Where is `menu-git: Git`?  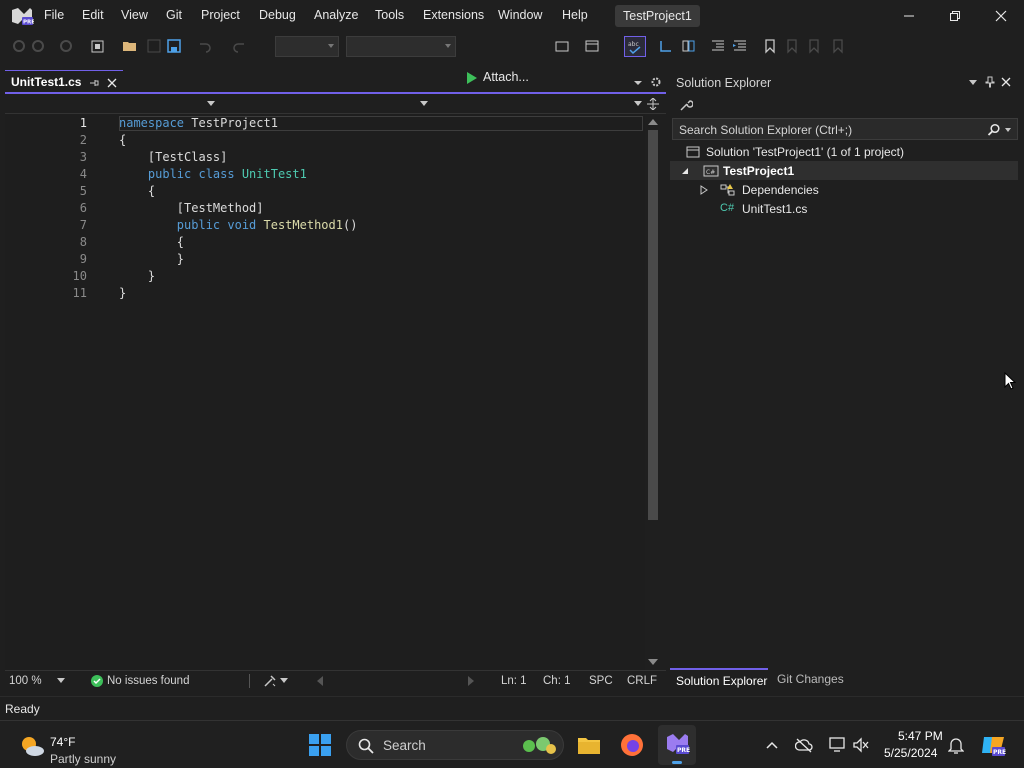
menu-git: Git is located at coordinates (174, 15).